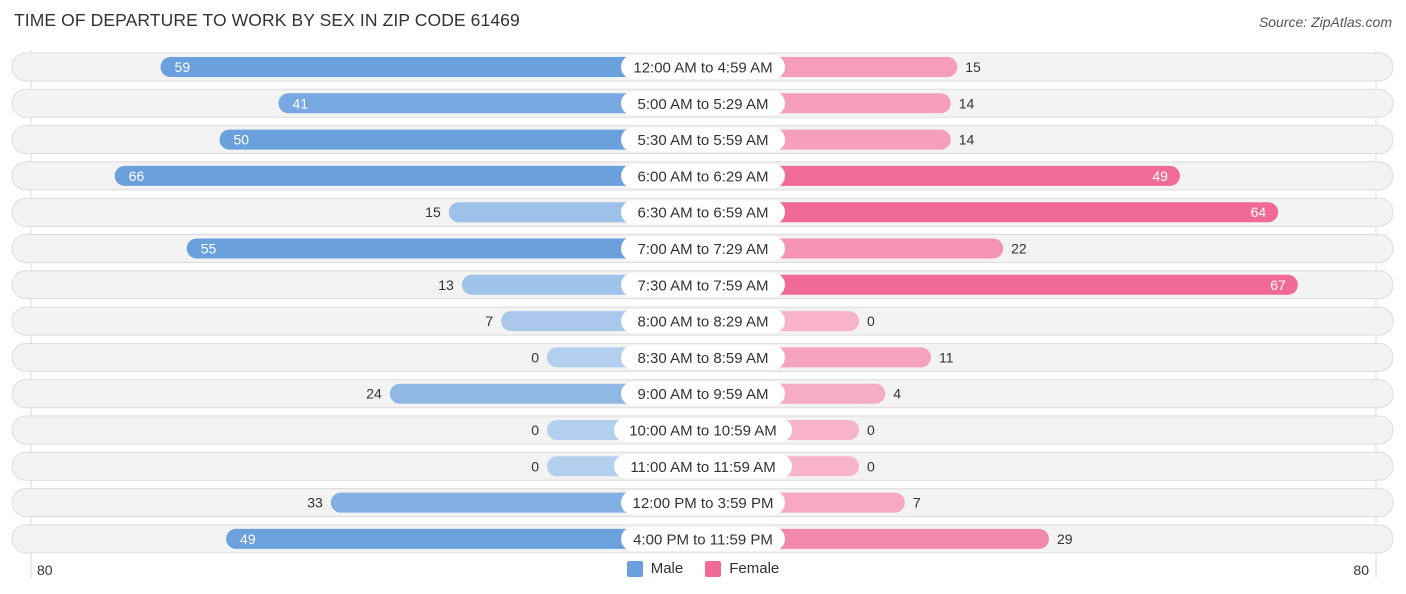 The image size is (1406, 594). Describe the element at coordinates (248, 539) in the screenshot. I see `data-label-male: 49` at that location.